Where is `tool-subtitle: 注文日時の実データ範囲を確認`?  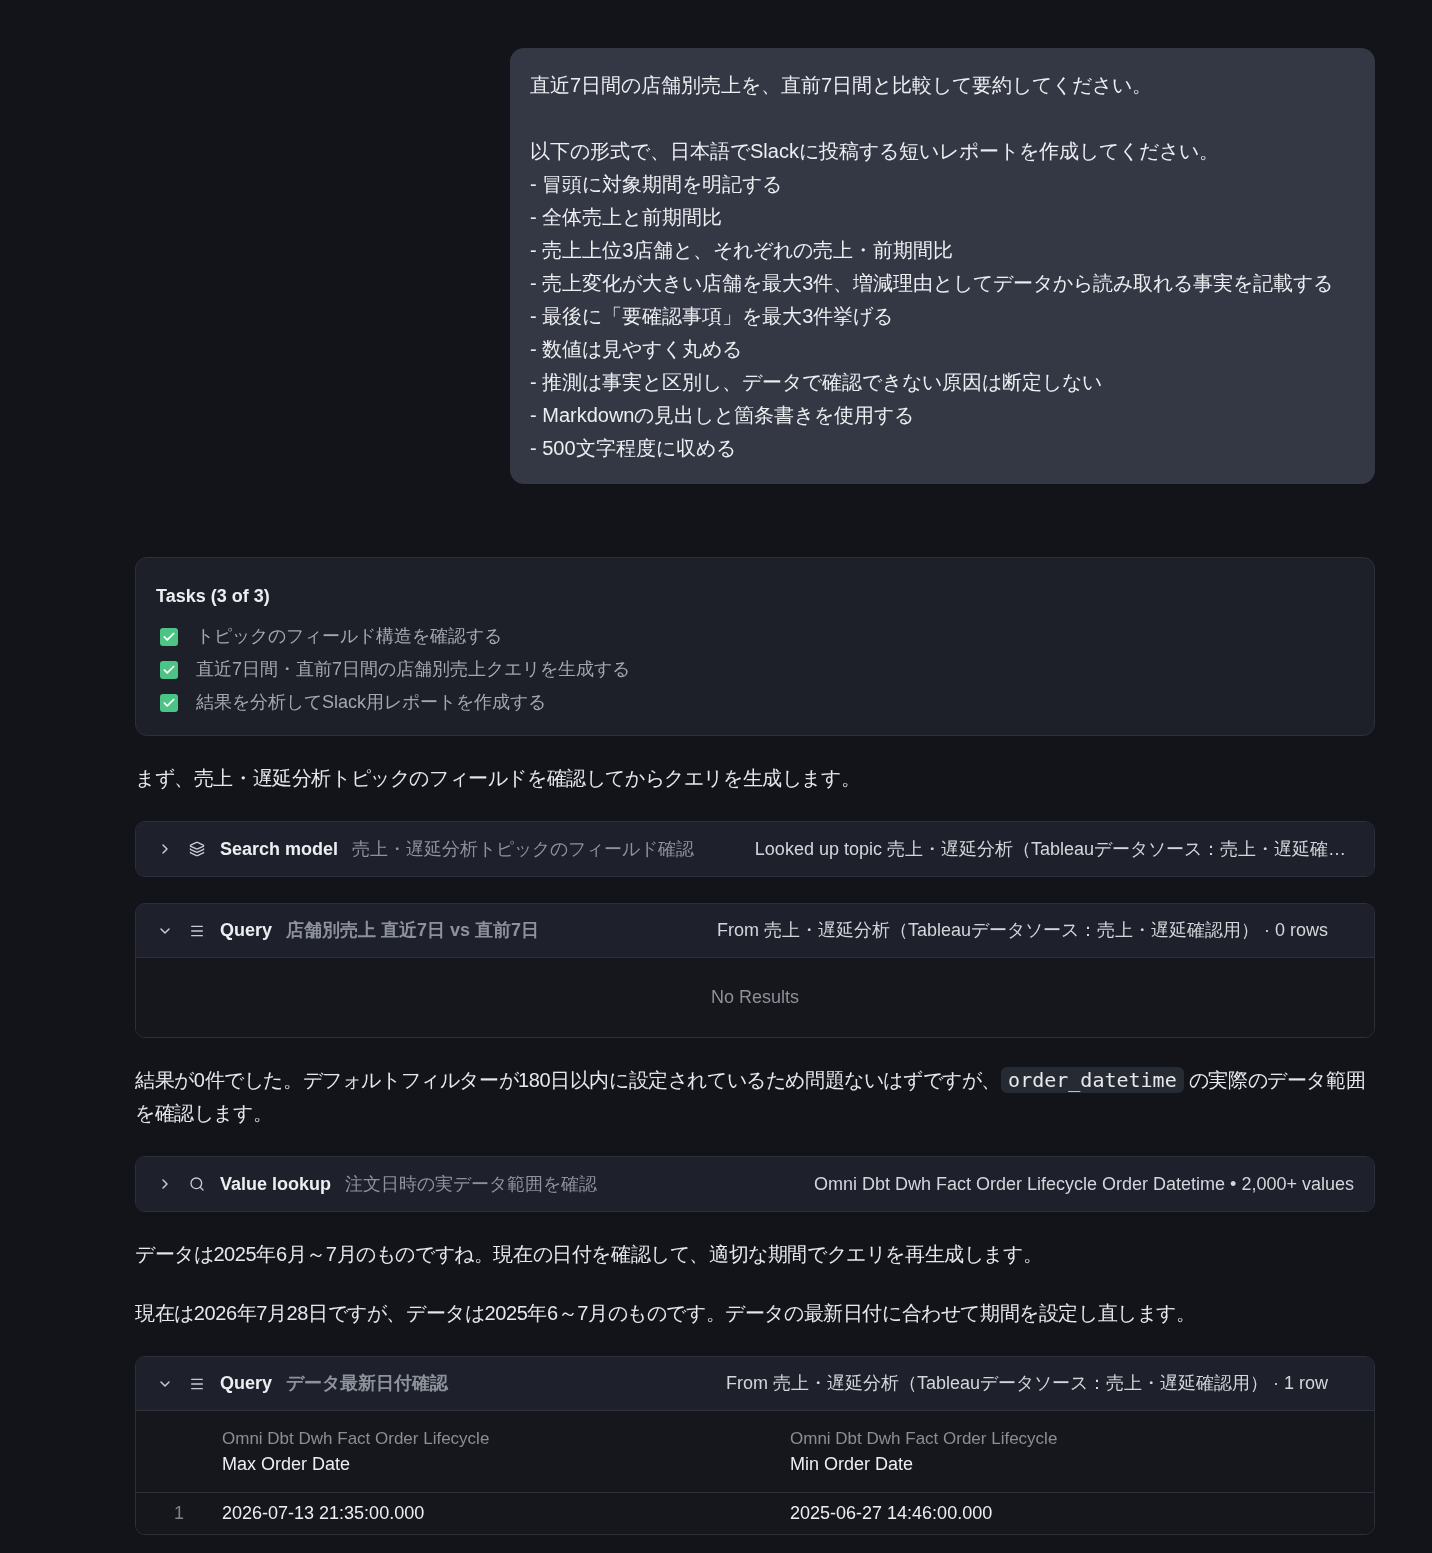 tool-subtitle: 注文日時の実データ範囲を確認 is located at coordinates (471, 1184).